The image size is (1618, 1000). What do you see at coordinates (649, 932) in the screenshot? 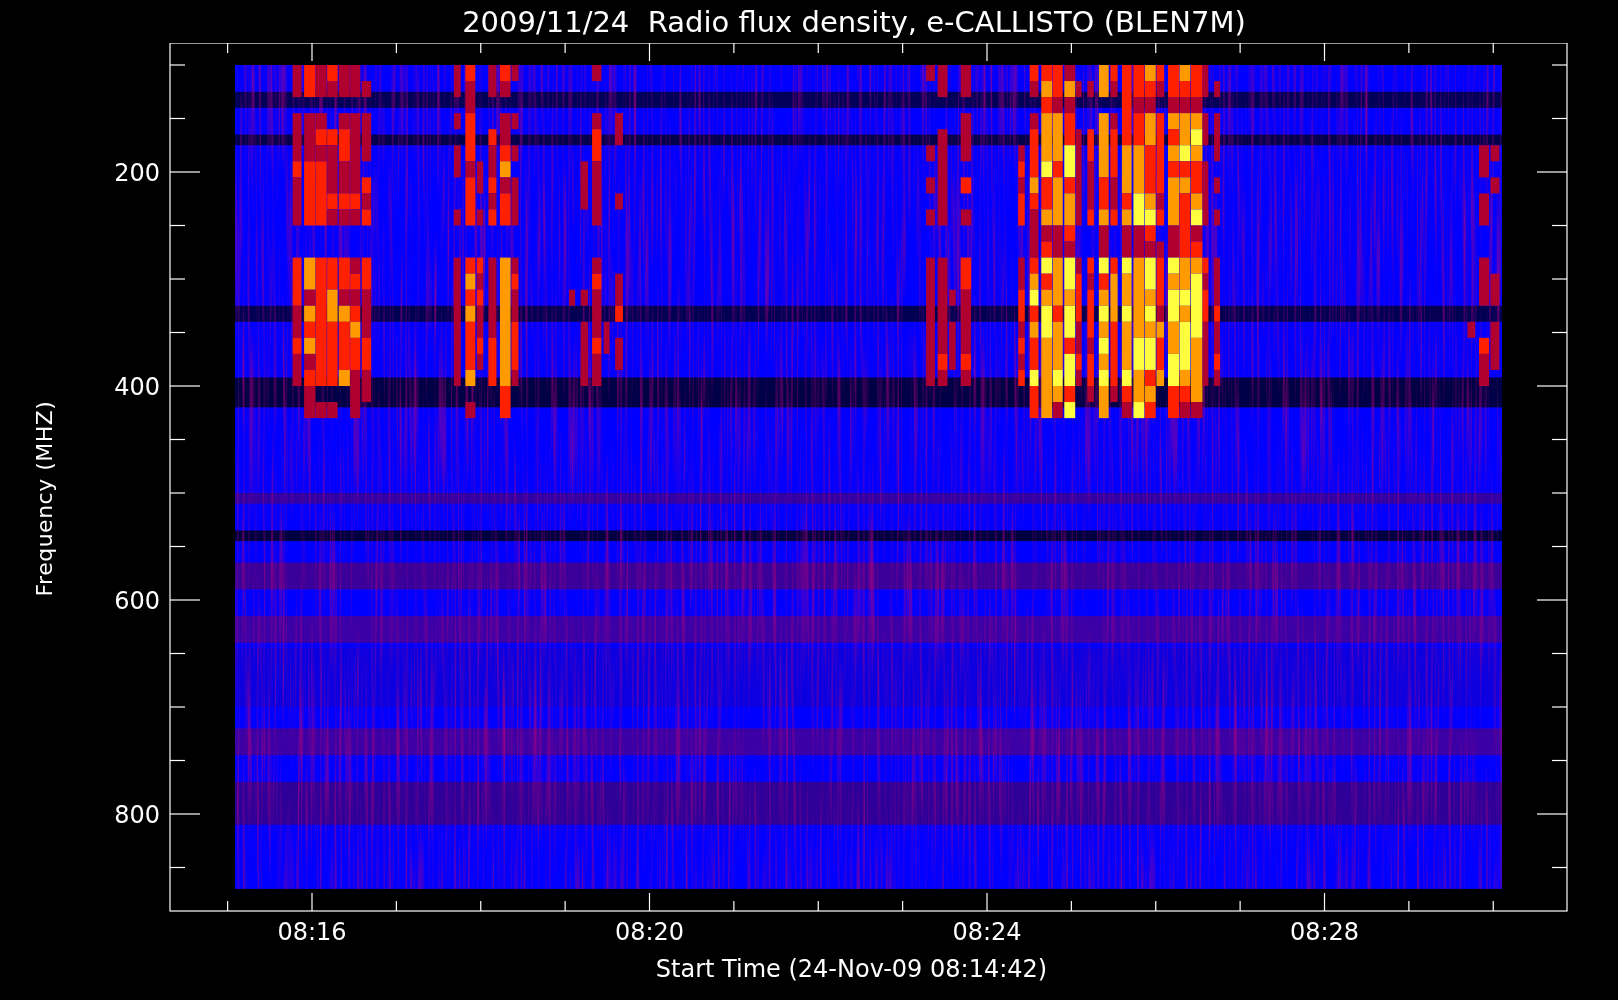
I see `x-tick-label: 08:20` at bounding box center [649, 932].